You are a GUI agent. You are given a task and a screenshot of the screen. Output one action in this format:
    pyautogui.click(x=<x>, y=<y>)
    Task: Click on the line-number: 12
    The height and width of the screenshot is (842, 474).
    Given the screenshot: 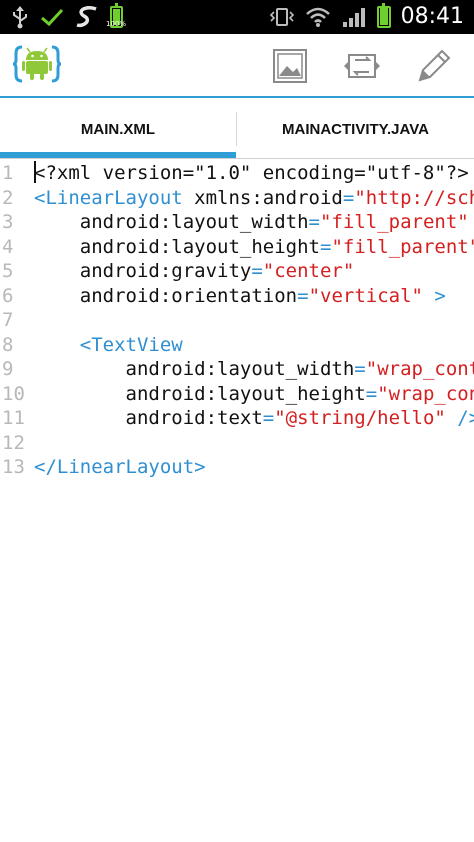 What is the action you would take?
    pyautogui.click(x=13, y=442)
    